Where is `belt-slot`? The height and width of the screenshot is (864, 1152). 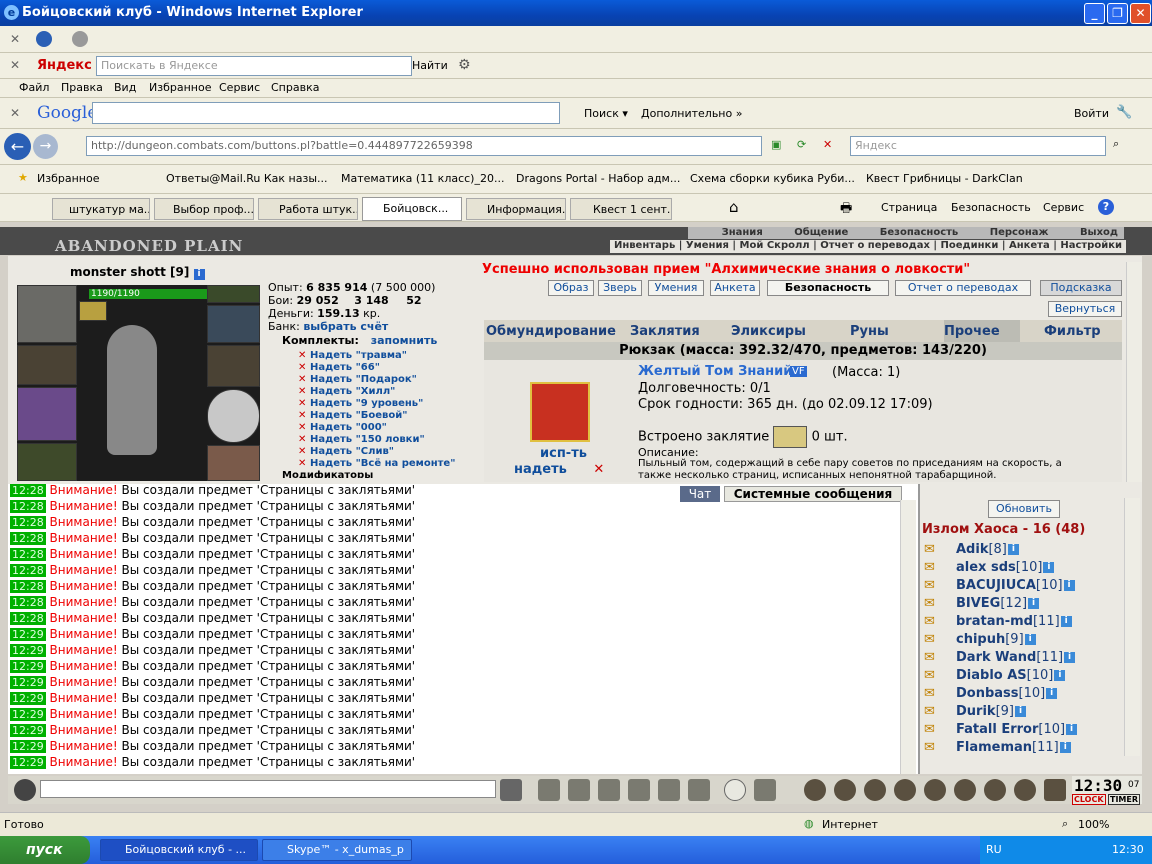
belt-slot is located at coordinates (233, 366).